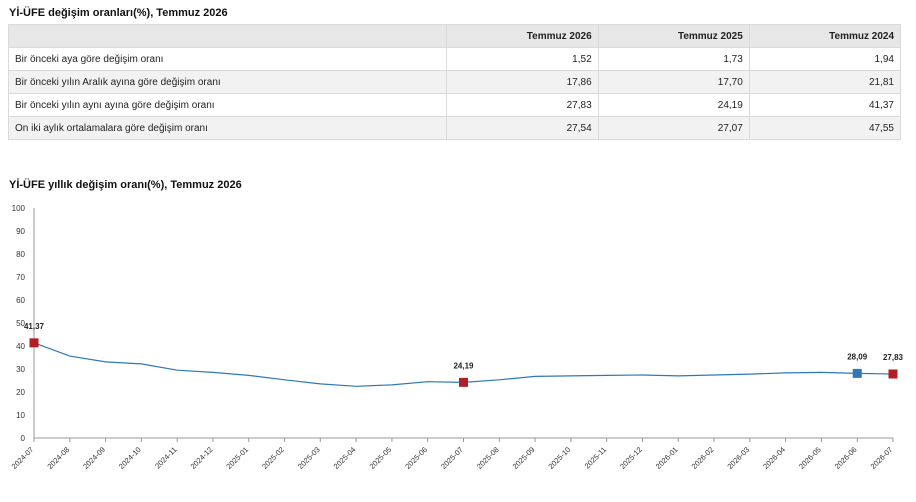 The width and height of the screenshot is (916, 502). Describe the element at coordinates (118, 13) in the screenshot. I see `table-title: Yİ-ÜFE değişim oranları(%), Temmuz 2026` at that location.